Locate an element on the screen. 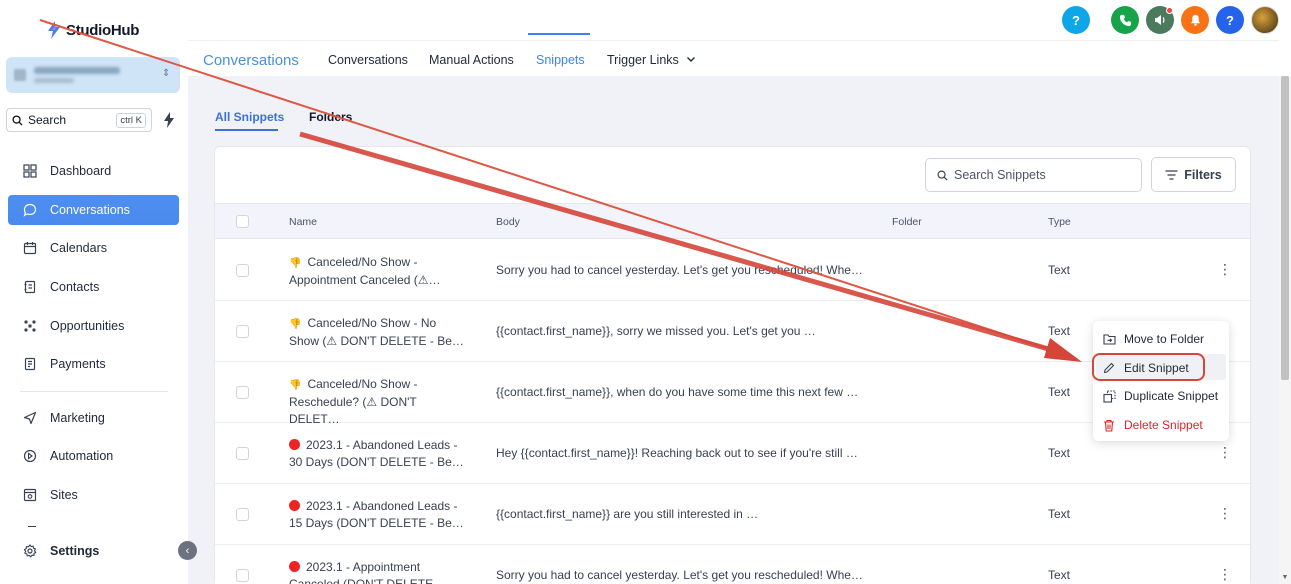 The width and height of the screenshot is (1291, 584). account-info is located at coordinates (77, 75).